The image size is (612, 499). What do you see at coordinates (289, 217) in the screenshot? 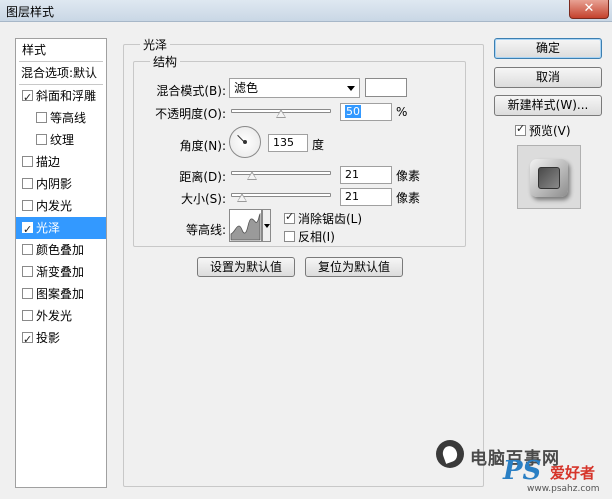
I see `anti-alias-check-icon` at bounding box center [289, 217].